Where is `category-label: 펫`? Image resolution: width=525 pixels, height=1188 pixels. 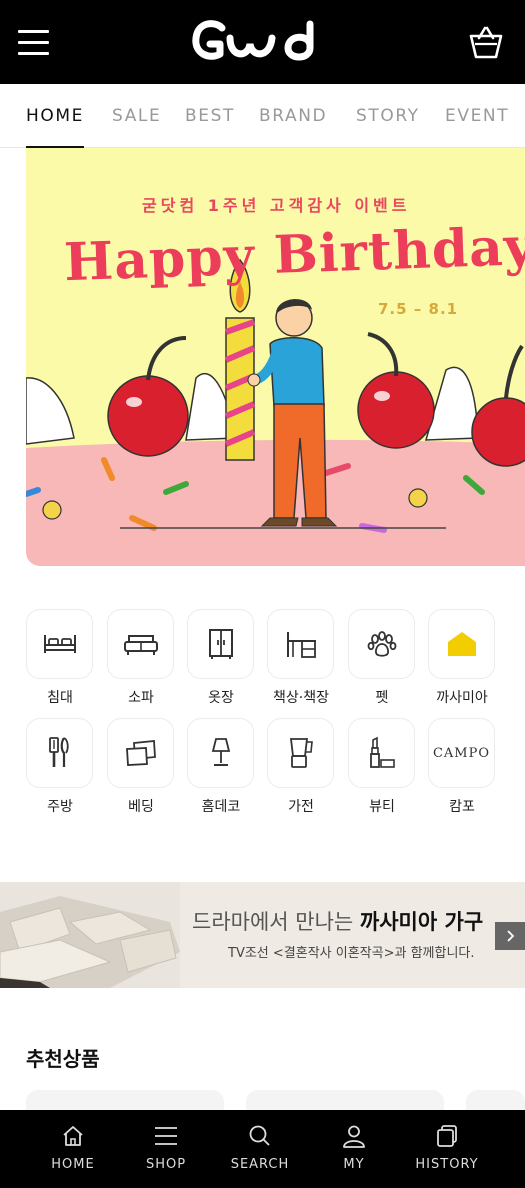
category-label: 펫 is located at coordinates (382, 698).